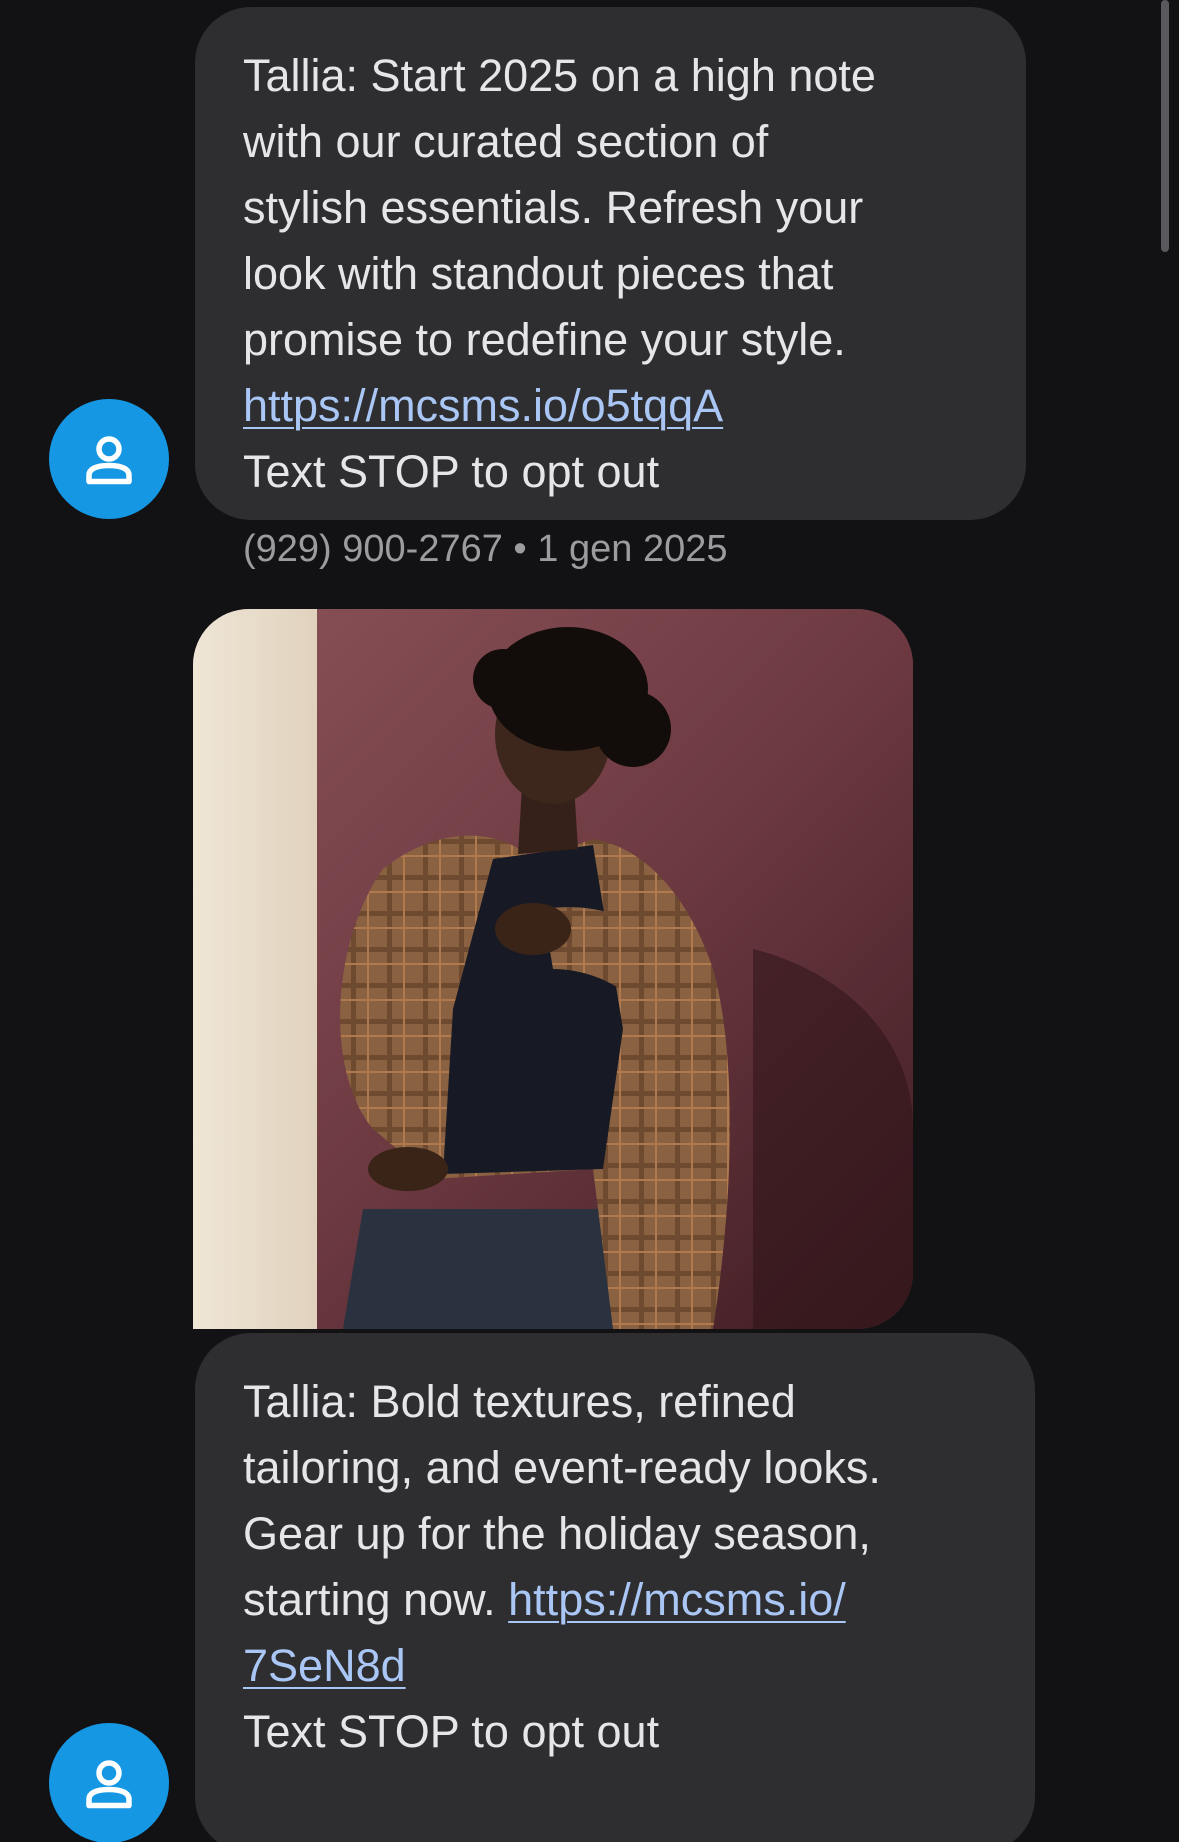  I want to click on message-text-line: Tallia: Bold textures, refined, so click(519, 1401).